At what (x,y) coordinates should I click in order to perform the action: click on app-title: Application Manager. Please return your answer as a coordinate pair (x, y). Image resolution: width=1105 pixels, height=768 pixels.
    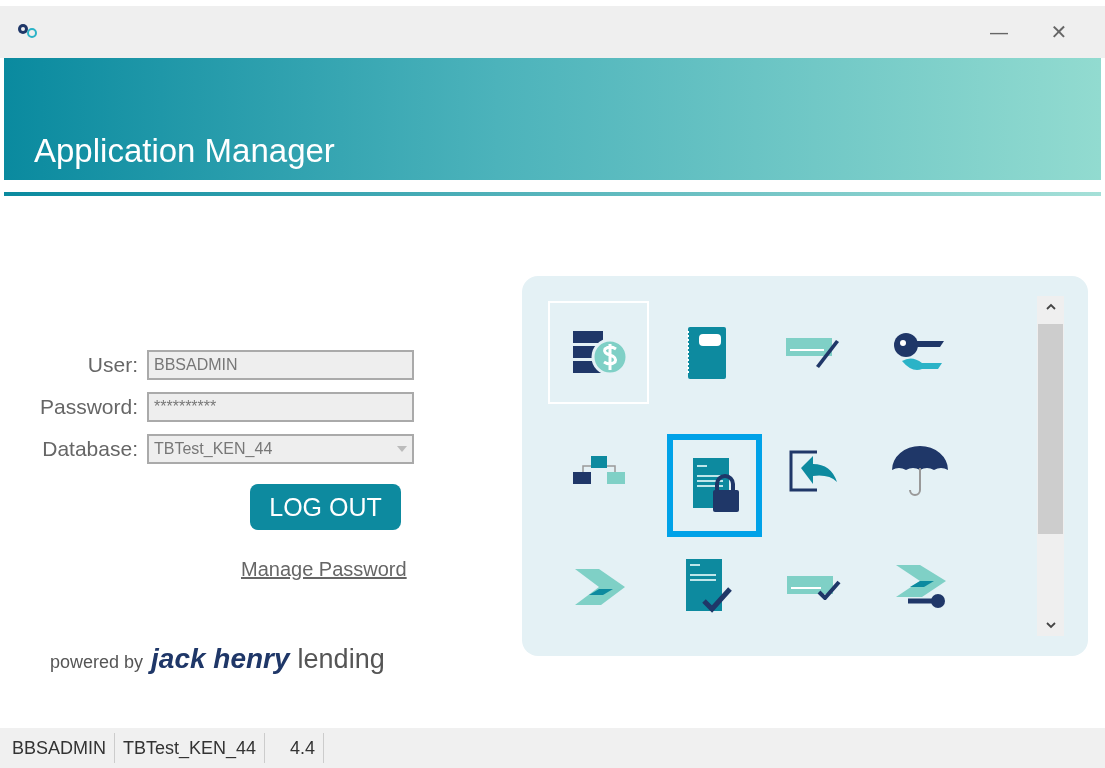
    Looking at the image, I should click on (184, 151).